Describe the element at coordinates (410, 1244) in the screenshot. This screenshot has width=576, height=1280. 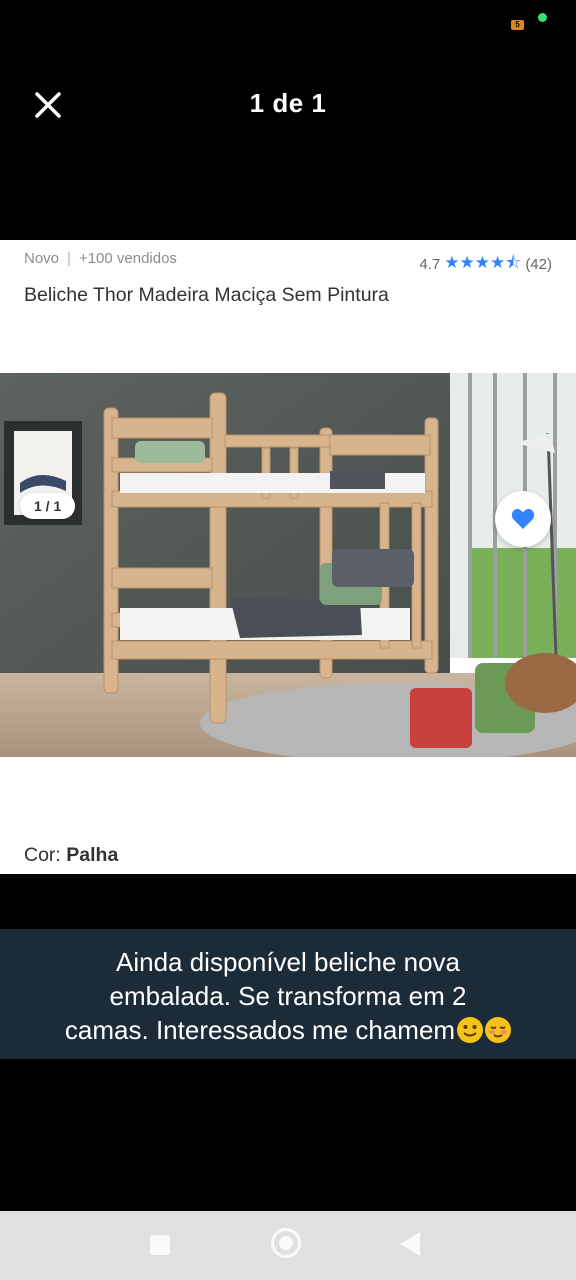
I see `nav-back-icon` at that location.